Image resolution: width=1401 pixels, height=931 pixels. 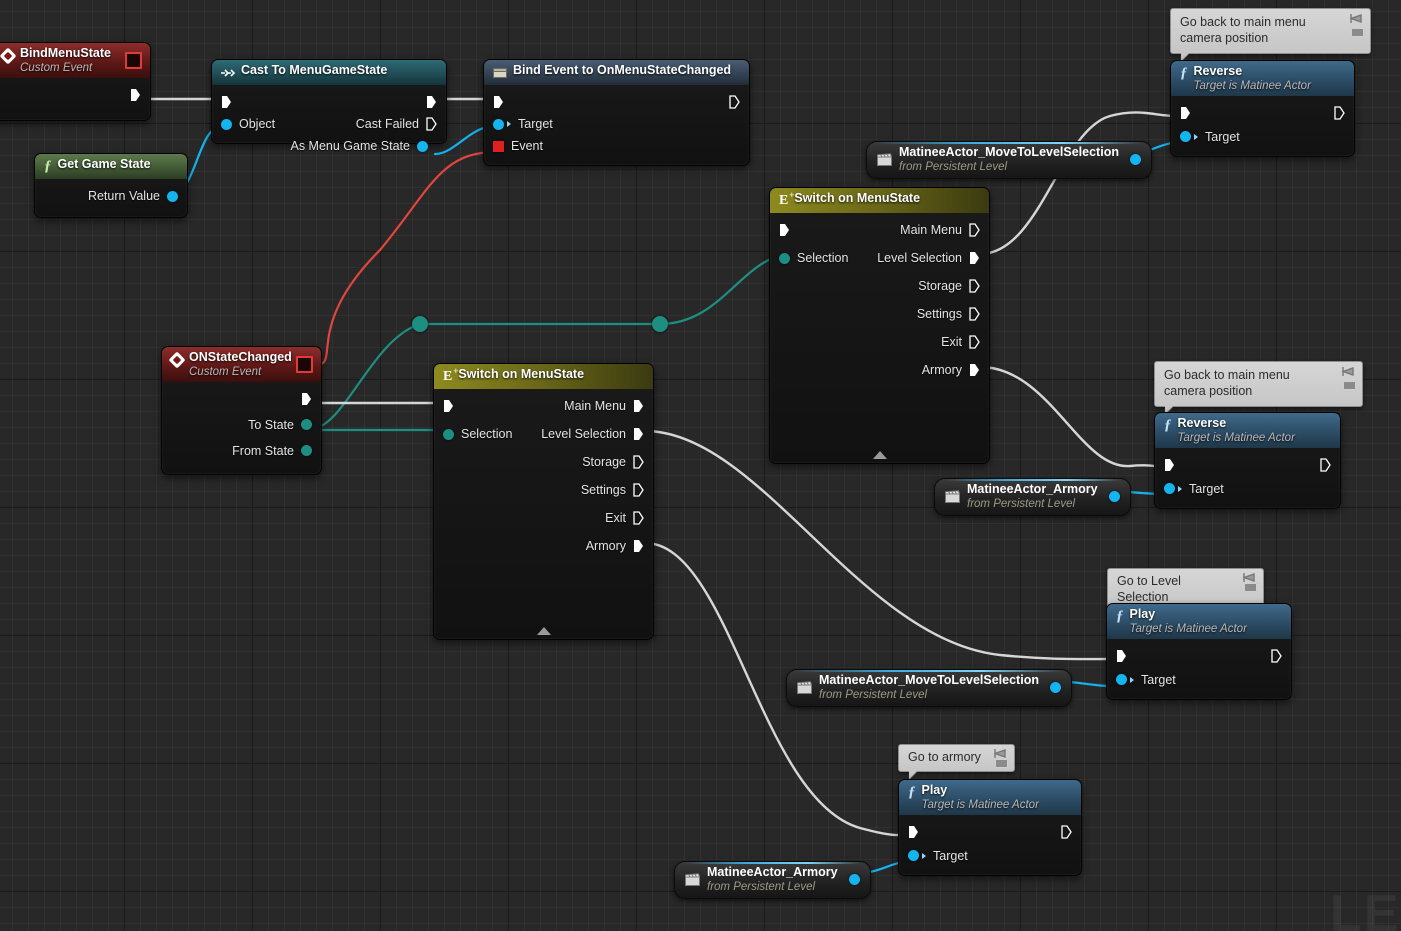 I want to click on comment-bubble-play-armory: Go to armory, so click(x=956, y=761).